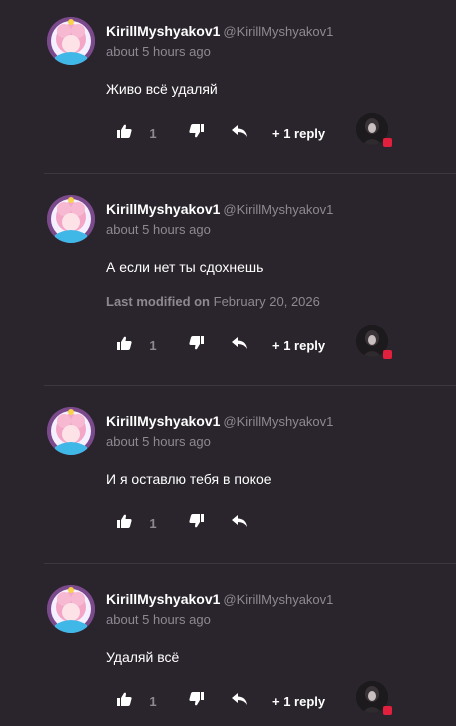 This screenshot has width=456, height=726. Describe the element at coordinates (228, 523) in the screenshot. I see `comment-actions: 1` at that location.